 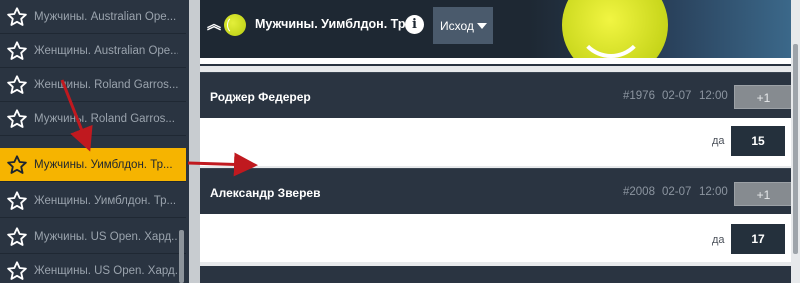 What do you see at coordinates (639, 192) in the screenshot?
I see `event-id: #2008` at bounding box center [639, 192].